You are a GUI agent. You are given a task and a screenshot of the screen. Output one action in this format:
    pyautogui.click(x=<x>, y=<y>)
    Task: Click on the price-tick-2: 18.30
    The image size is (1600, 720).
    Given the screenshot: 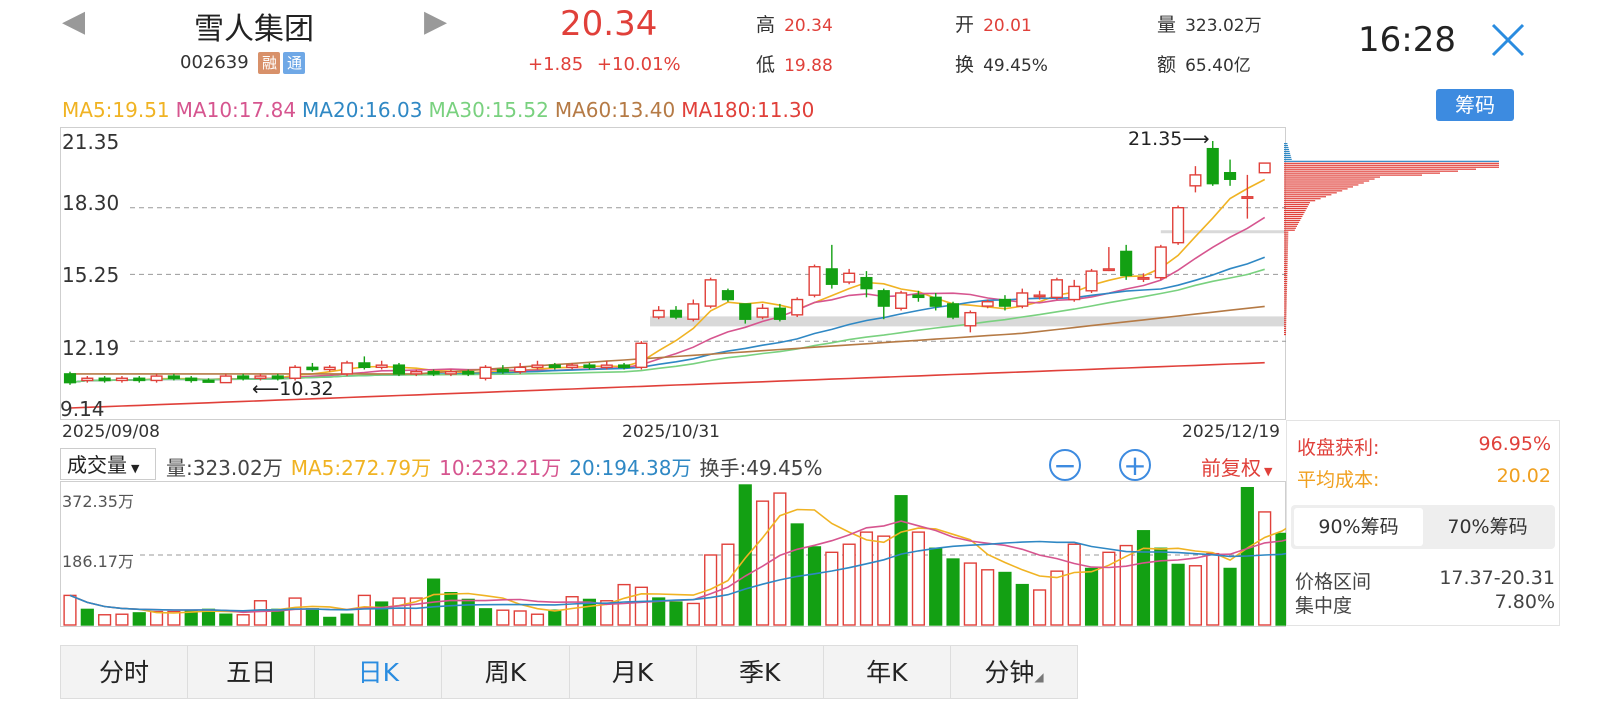 What is the action you would take?
    pyautogui.click(x=91, y=203)
    